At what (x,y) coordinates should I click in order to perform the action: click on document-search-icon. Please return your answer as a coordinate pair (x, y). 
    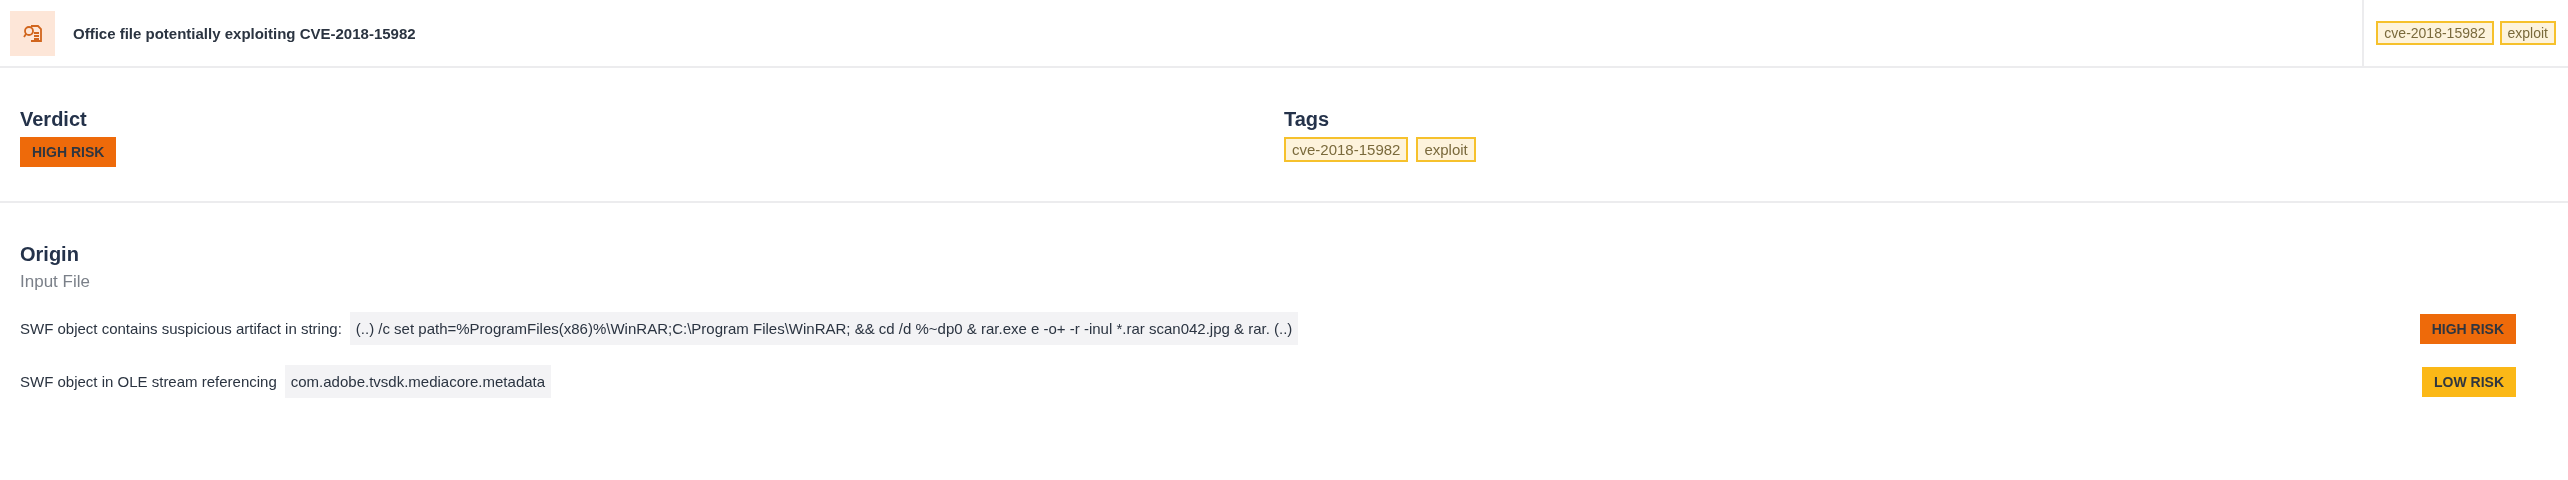
    Looking at the image, I should click on (32, 33).